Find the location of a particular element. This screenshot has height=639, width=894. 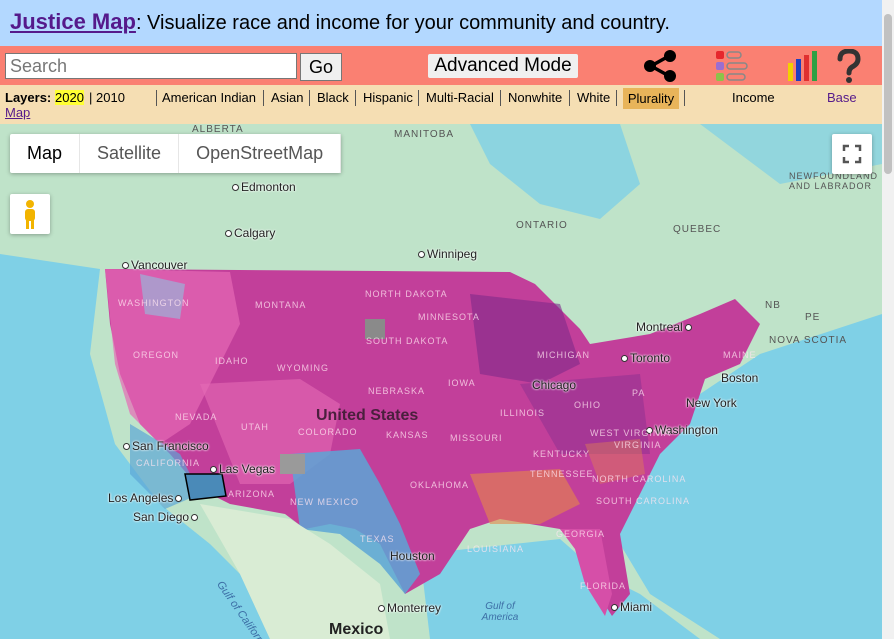

label-mexico: Mexico is located at coordinates (356, 629).